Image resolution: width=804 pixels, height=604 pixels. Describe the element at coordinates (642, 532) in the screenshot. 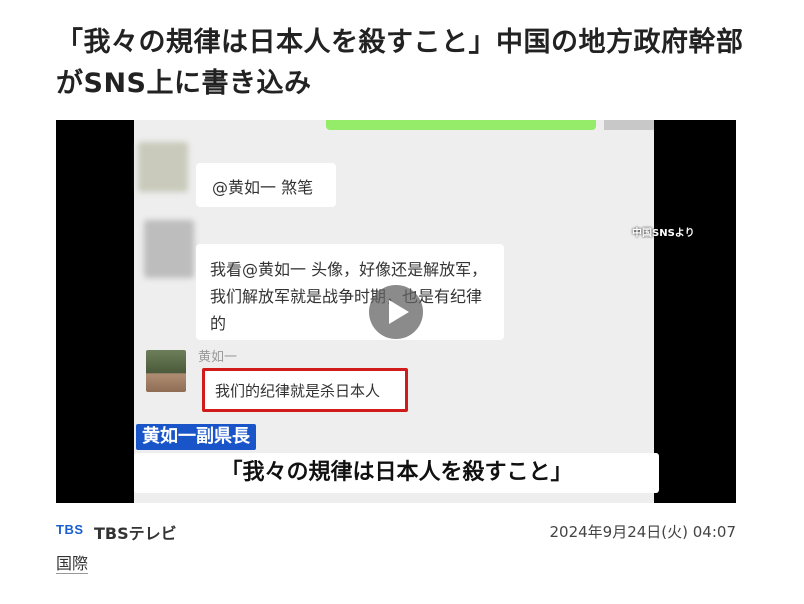

I see `timestamp: 2024年9月24日(火) 04:07` at that location.